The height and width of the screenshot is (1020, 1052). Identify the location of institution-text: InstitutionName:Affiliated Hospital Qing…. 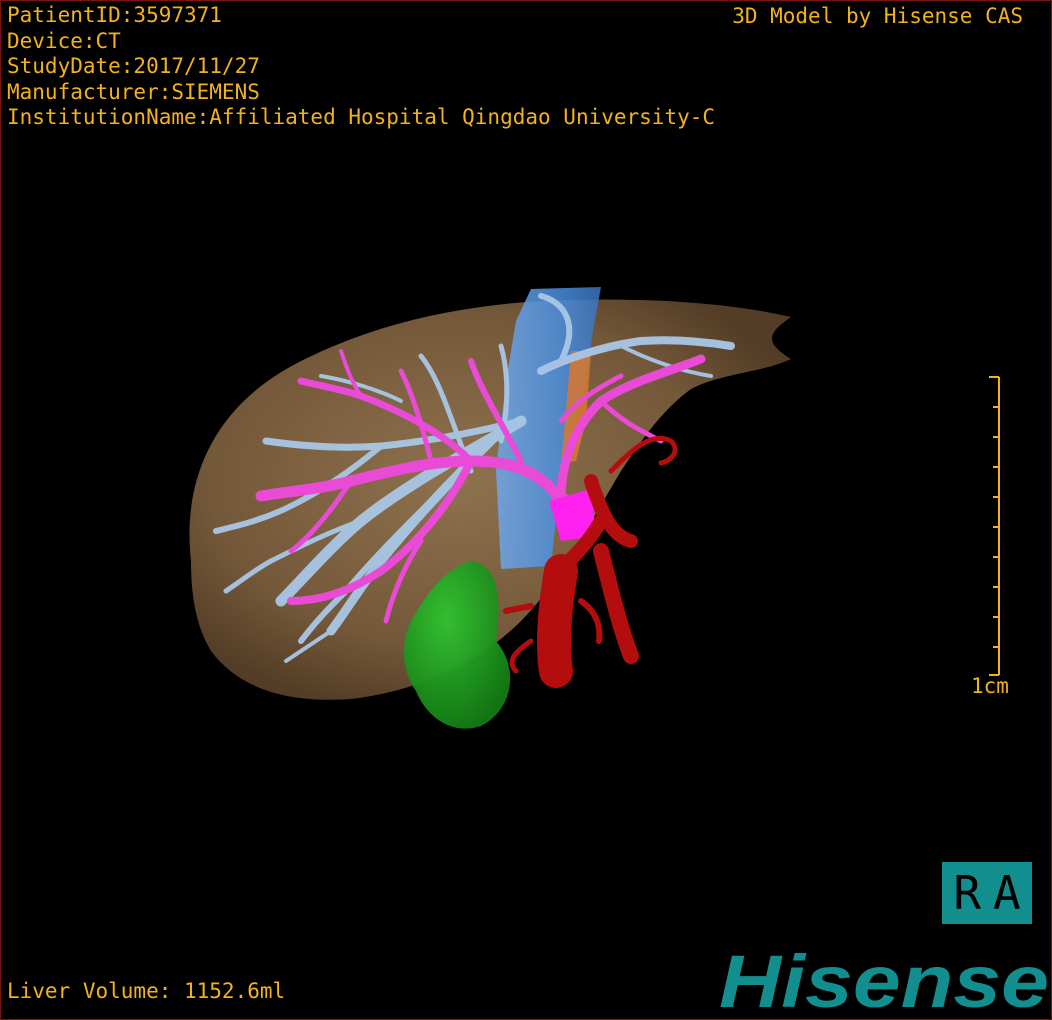
(361, 117).